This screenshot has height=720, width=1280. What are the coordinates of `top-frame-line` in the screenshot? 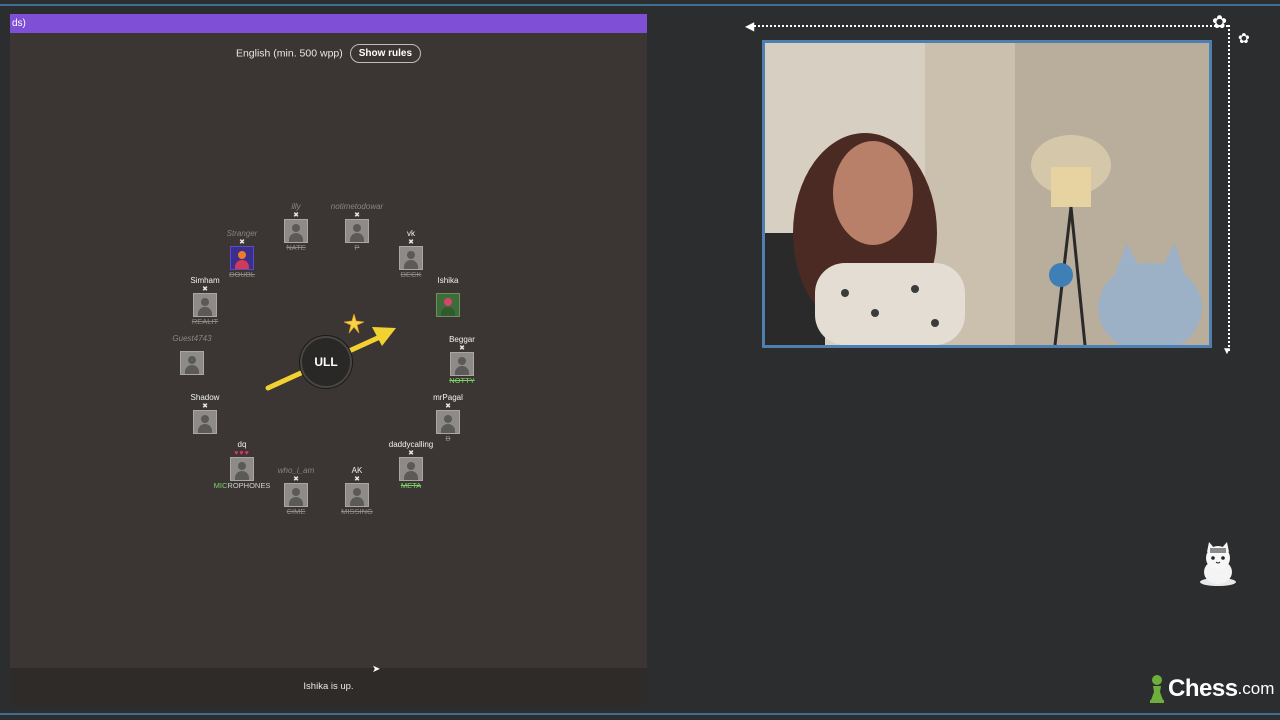 It's located at (640, 5).